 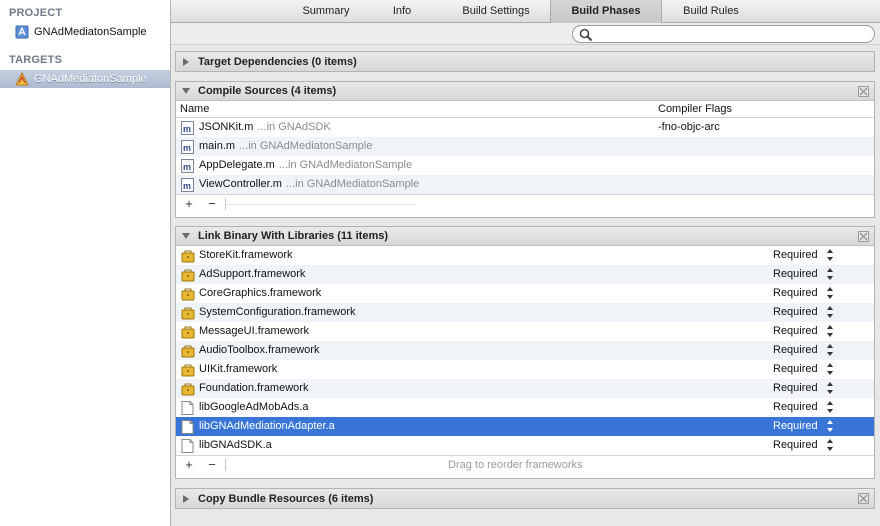 I want to click on table-row: m AppDelegate.m ...in GNAdMediatonSample, so click(x=525, y=165).